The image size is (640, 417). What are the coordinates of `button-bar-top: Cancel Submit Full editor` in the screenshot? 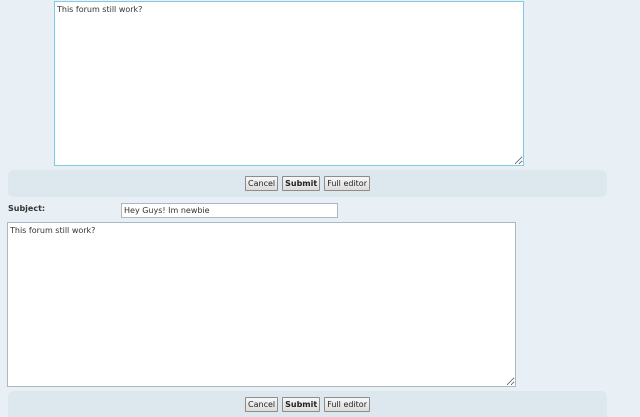 It's located at (307, 183).